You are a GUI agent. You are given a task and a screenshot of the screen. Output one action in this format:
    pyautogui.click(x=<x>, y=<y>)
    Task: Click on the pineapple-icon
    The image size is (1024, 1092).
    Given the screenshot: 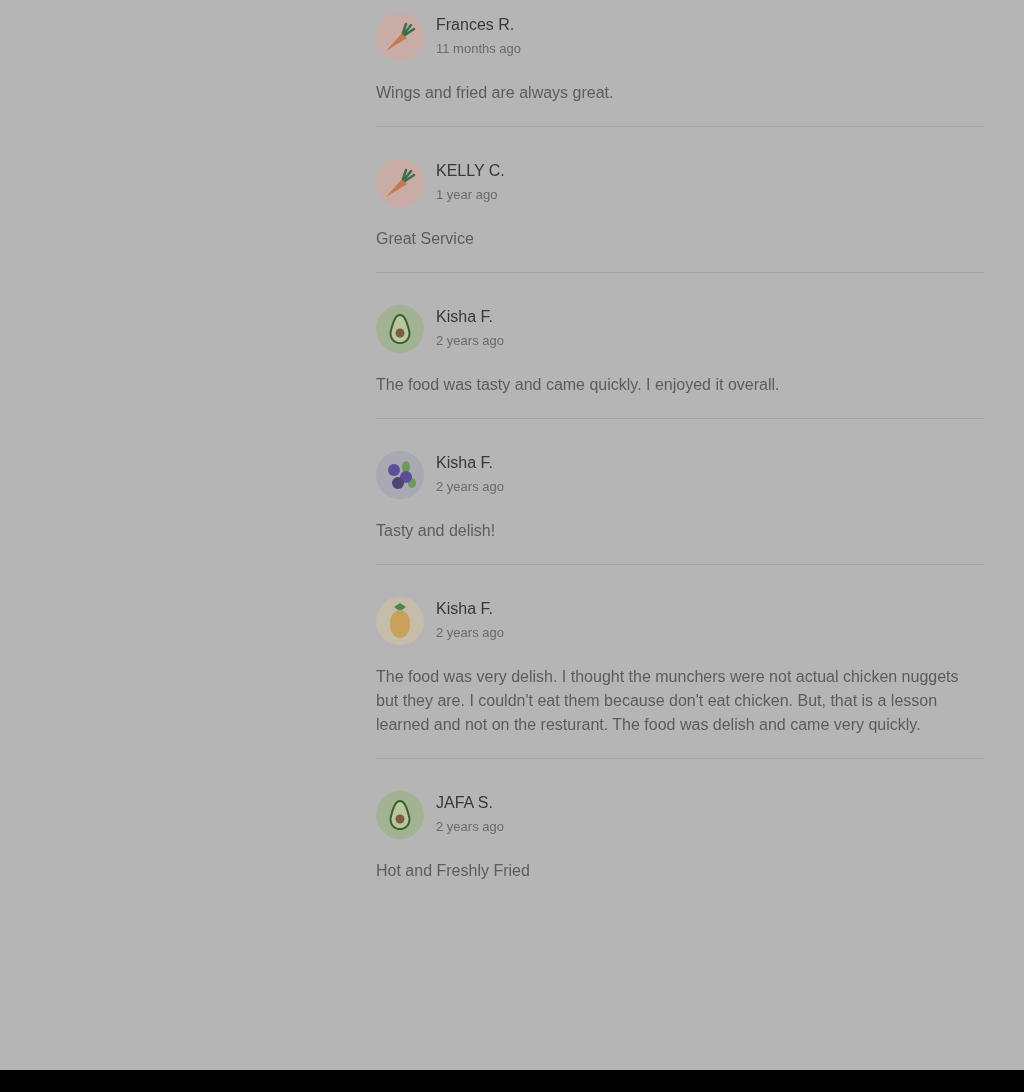 What is the action you would take?
    pyautogui.click(x=400, y=621)
    